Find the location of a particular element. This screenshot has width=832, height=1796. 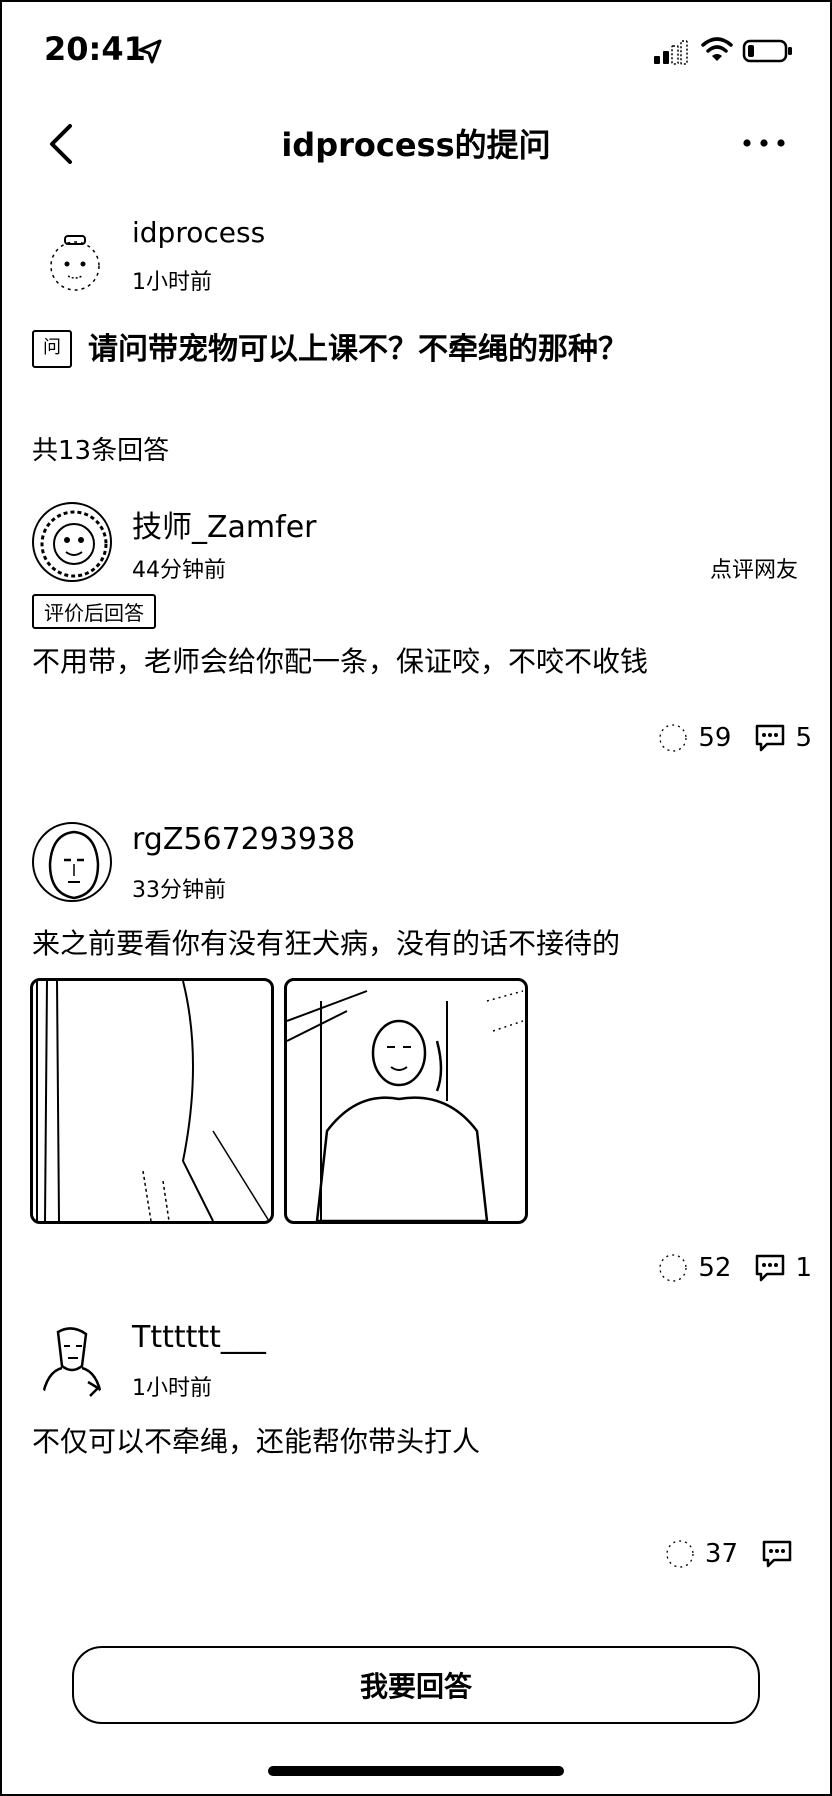

answer-actions: 37 is located at coordinates (732, 1554).